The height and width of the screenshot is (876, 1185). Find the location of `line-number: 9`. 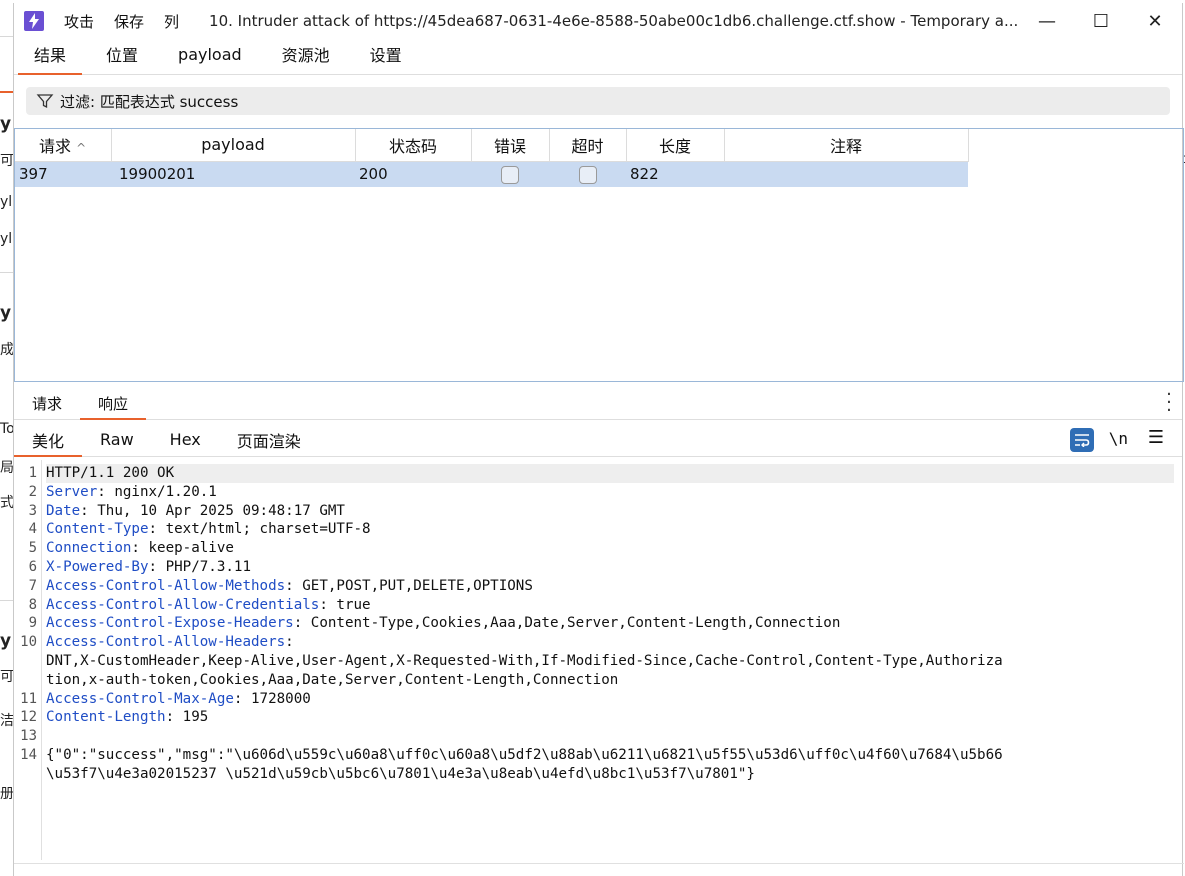

line-number: 9 is located at coordinates (32, 623).